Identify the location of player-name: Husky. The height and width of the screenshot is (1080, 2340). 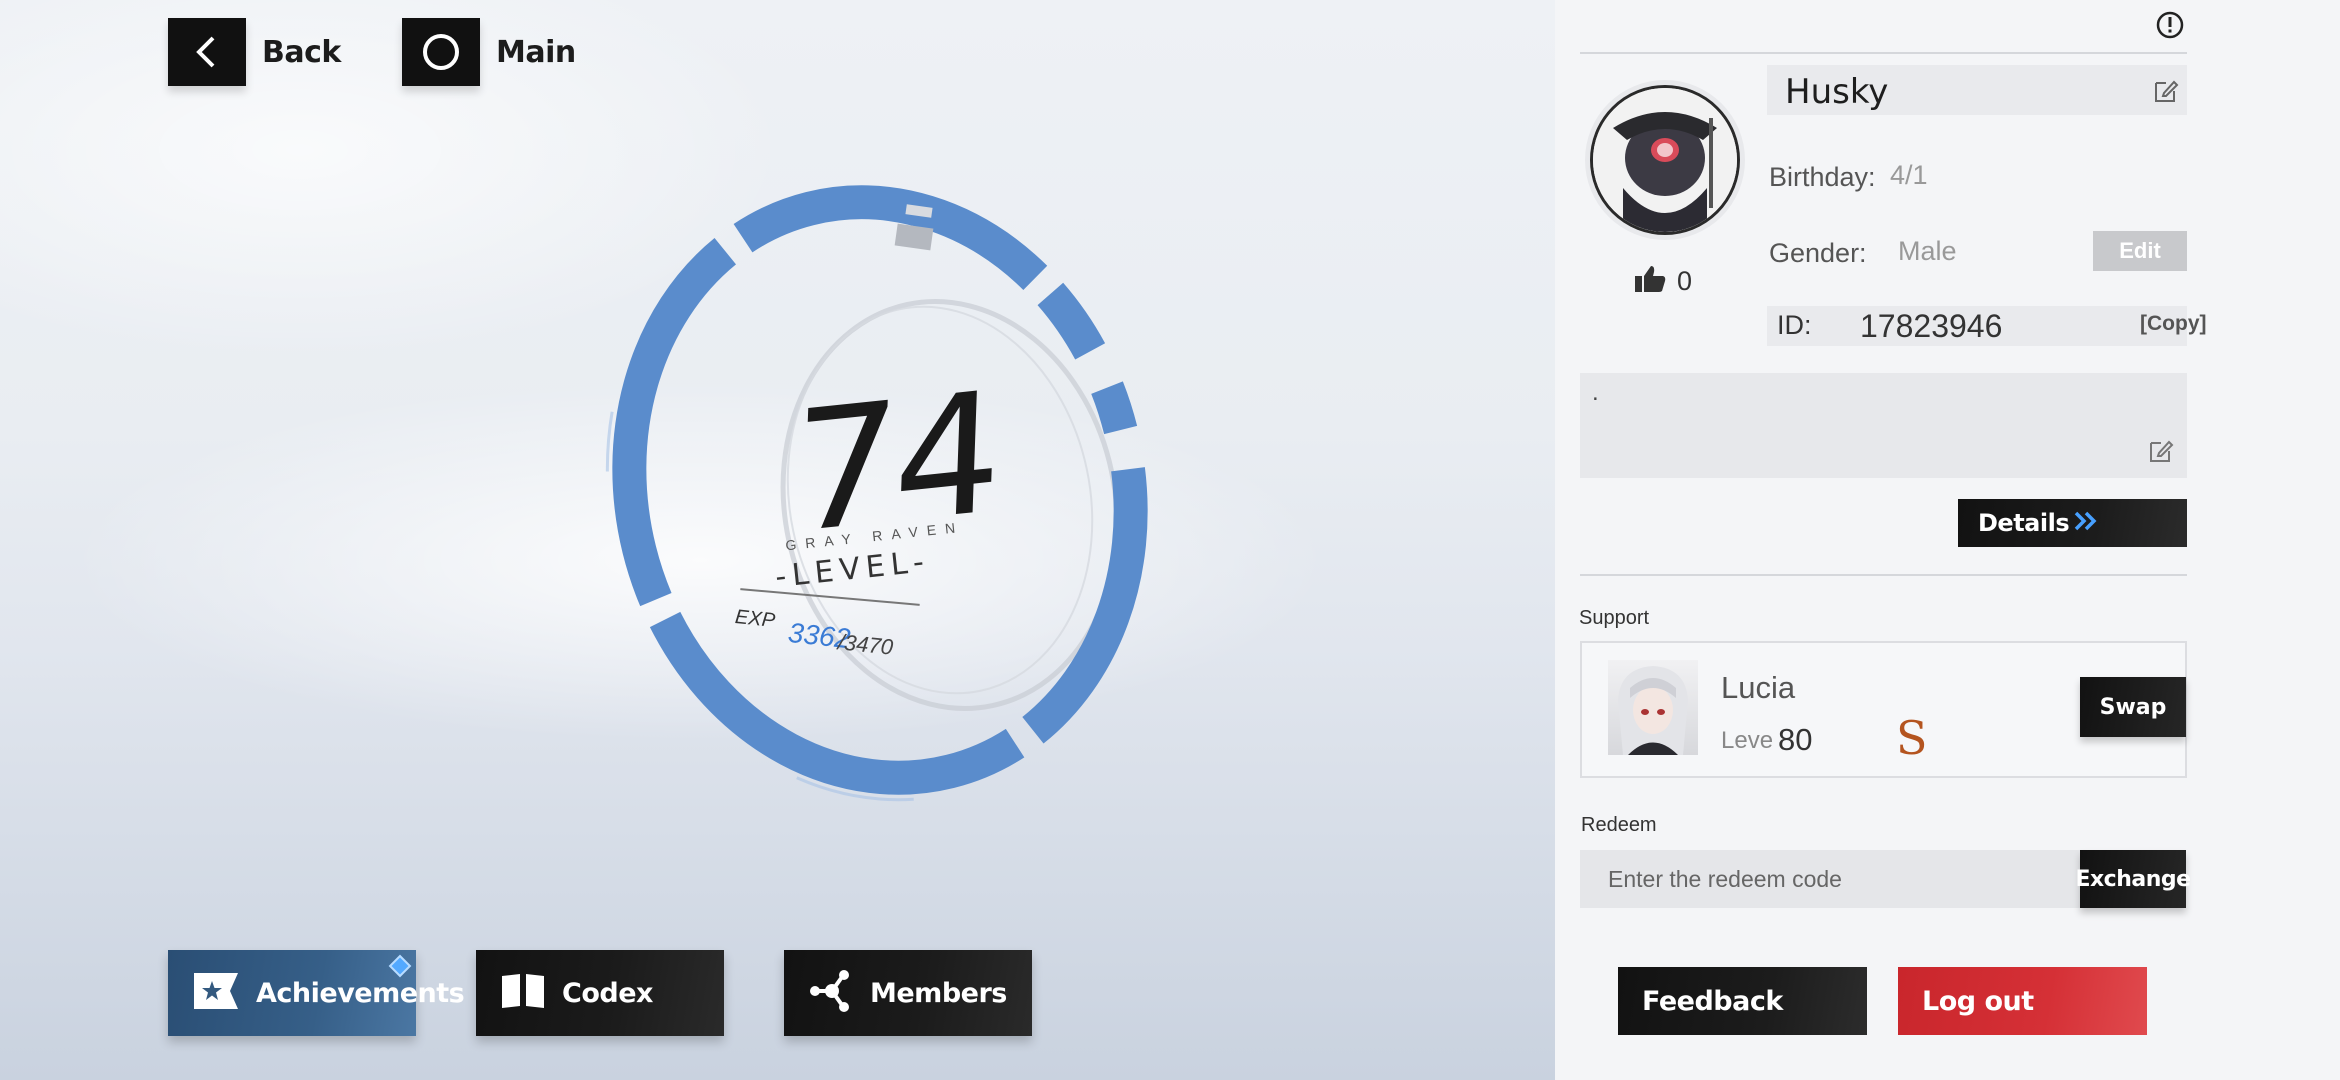
(1837, 92).